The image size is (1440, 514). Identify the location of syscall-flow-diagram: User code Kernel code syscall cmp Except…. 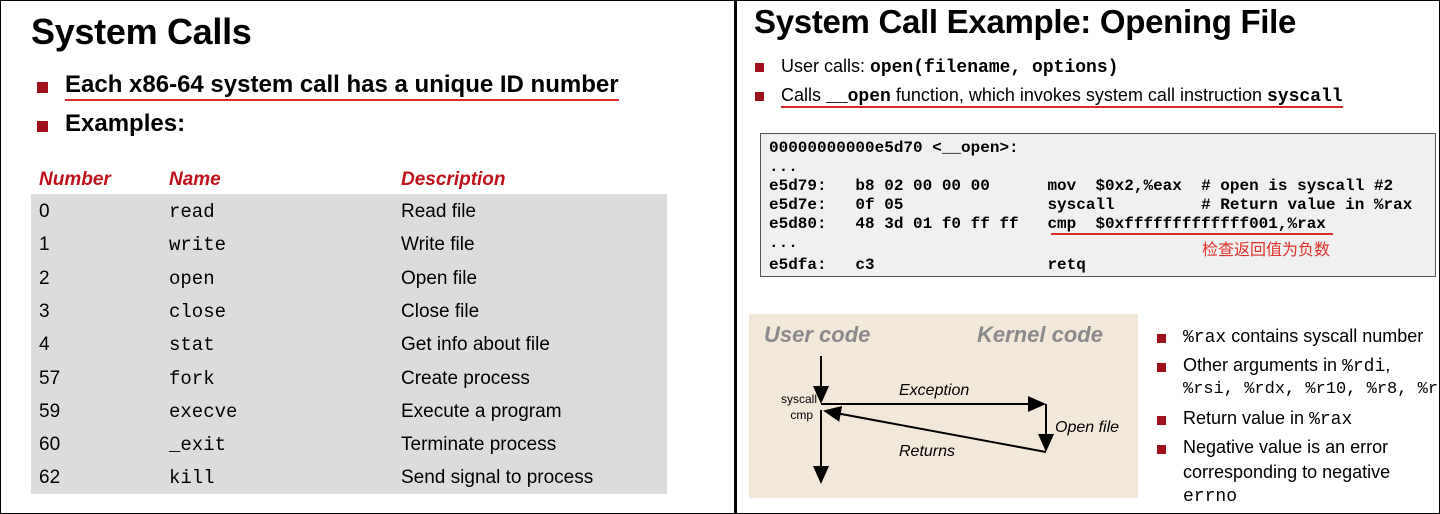
(943, 406).